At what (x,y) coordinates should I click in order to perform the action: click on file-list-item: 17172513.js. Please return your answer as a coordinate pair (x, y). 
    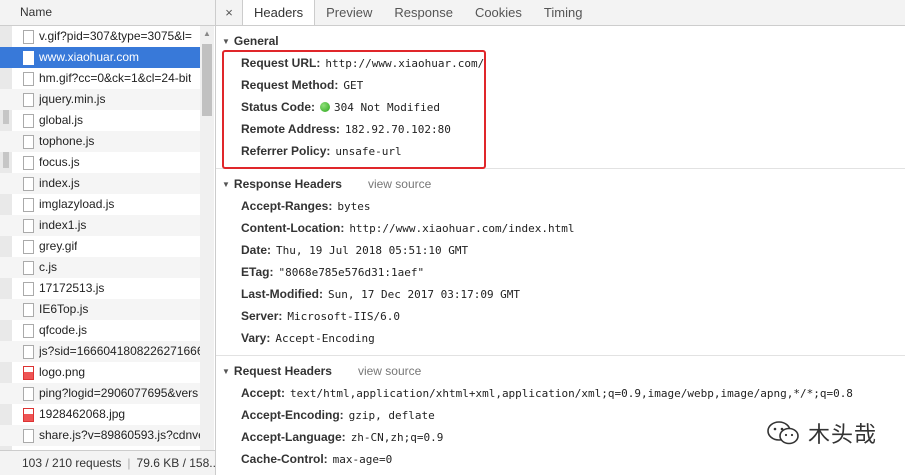
    Looking at the image, I should click on (100, 288).